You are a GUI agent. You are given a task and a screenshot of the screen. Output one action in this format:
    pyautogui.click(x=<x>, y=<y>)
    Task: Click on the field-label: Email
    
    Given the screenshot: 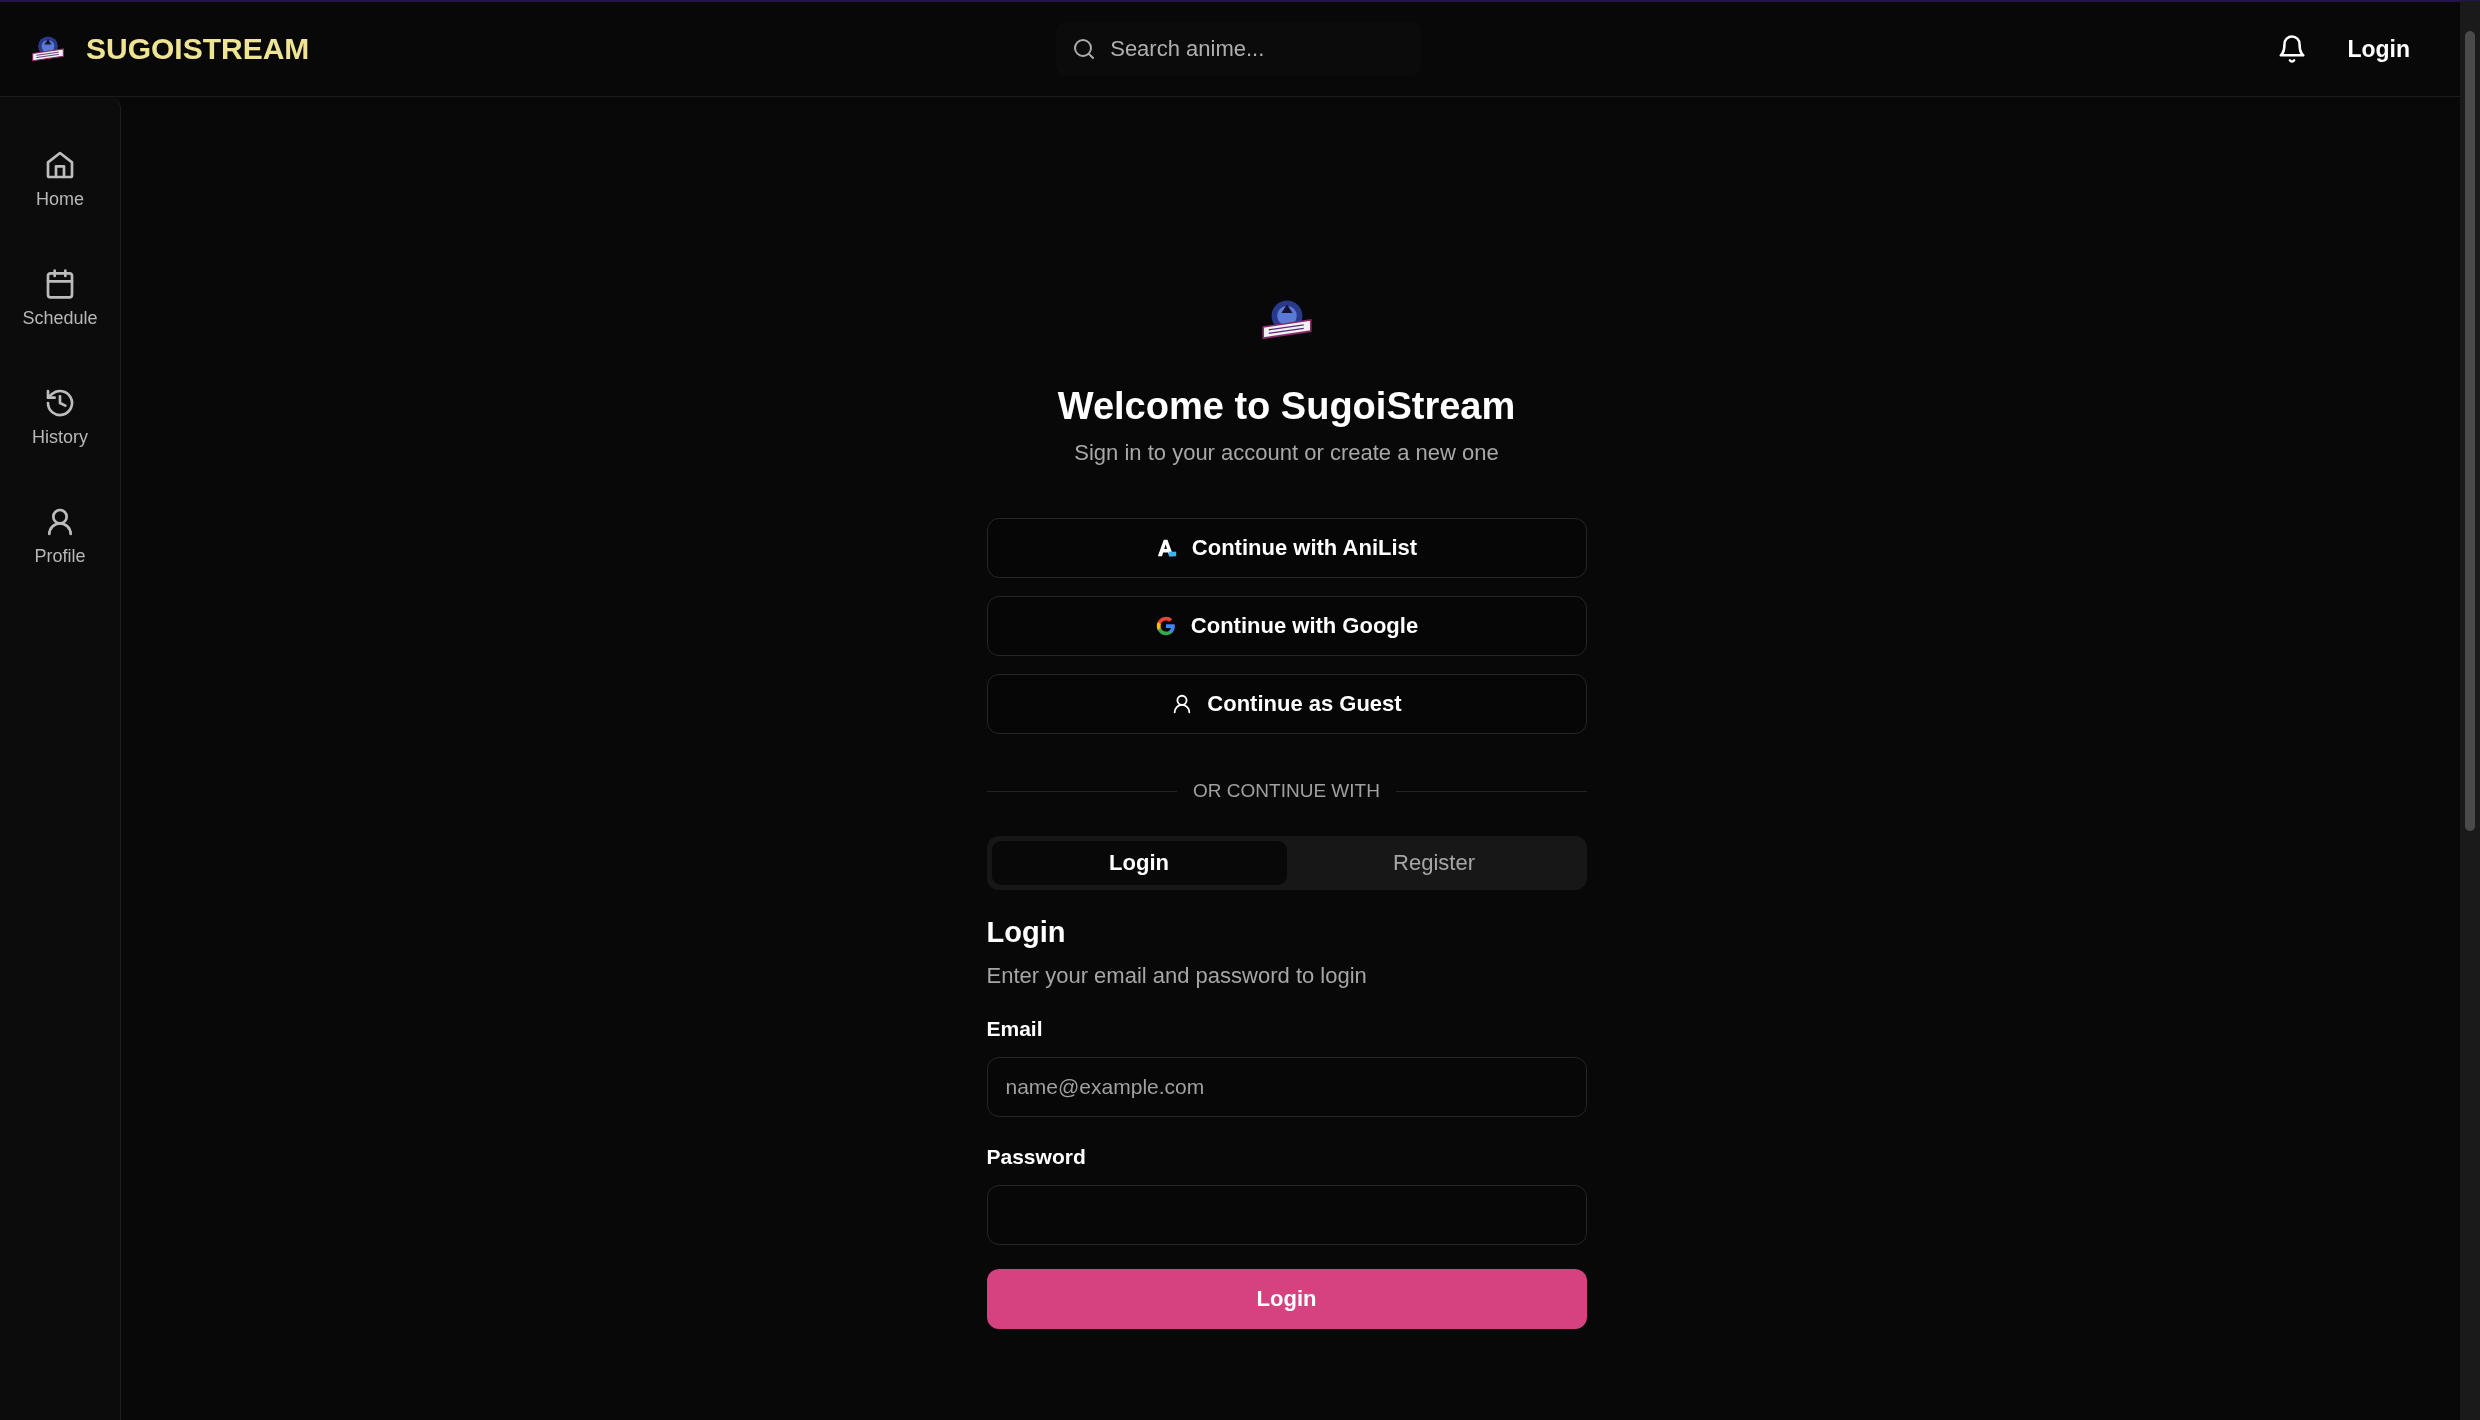 What is the action you would take?
    pyautogui.click(x=1014, y=1029)
    